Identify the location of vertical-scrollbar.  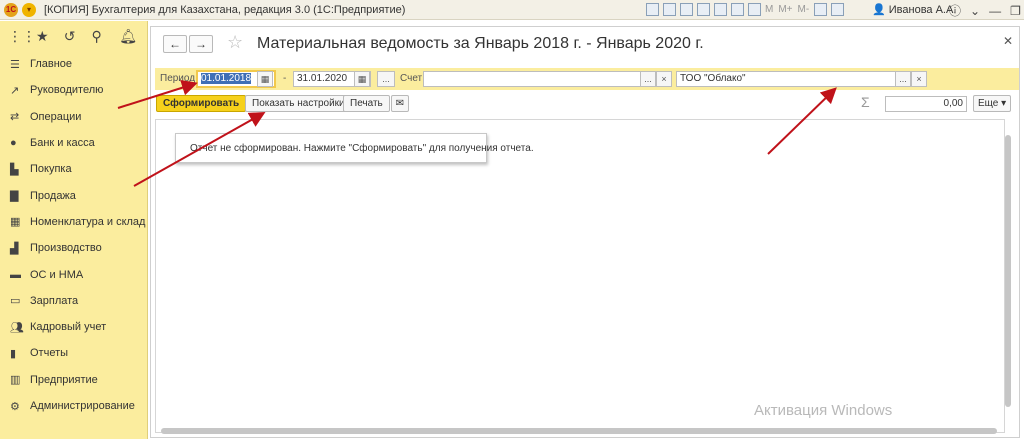
(1008, 269).